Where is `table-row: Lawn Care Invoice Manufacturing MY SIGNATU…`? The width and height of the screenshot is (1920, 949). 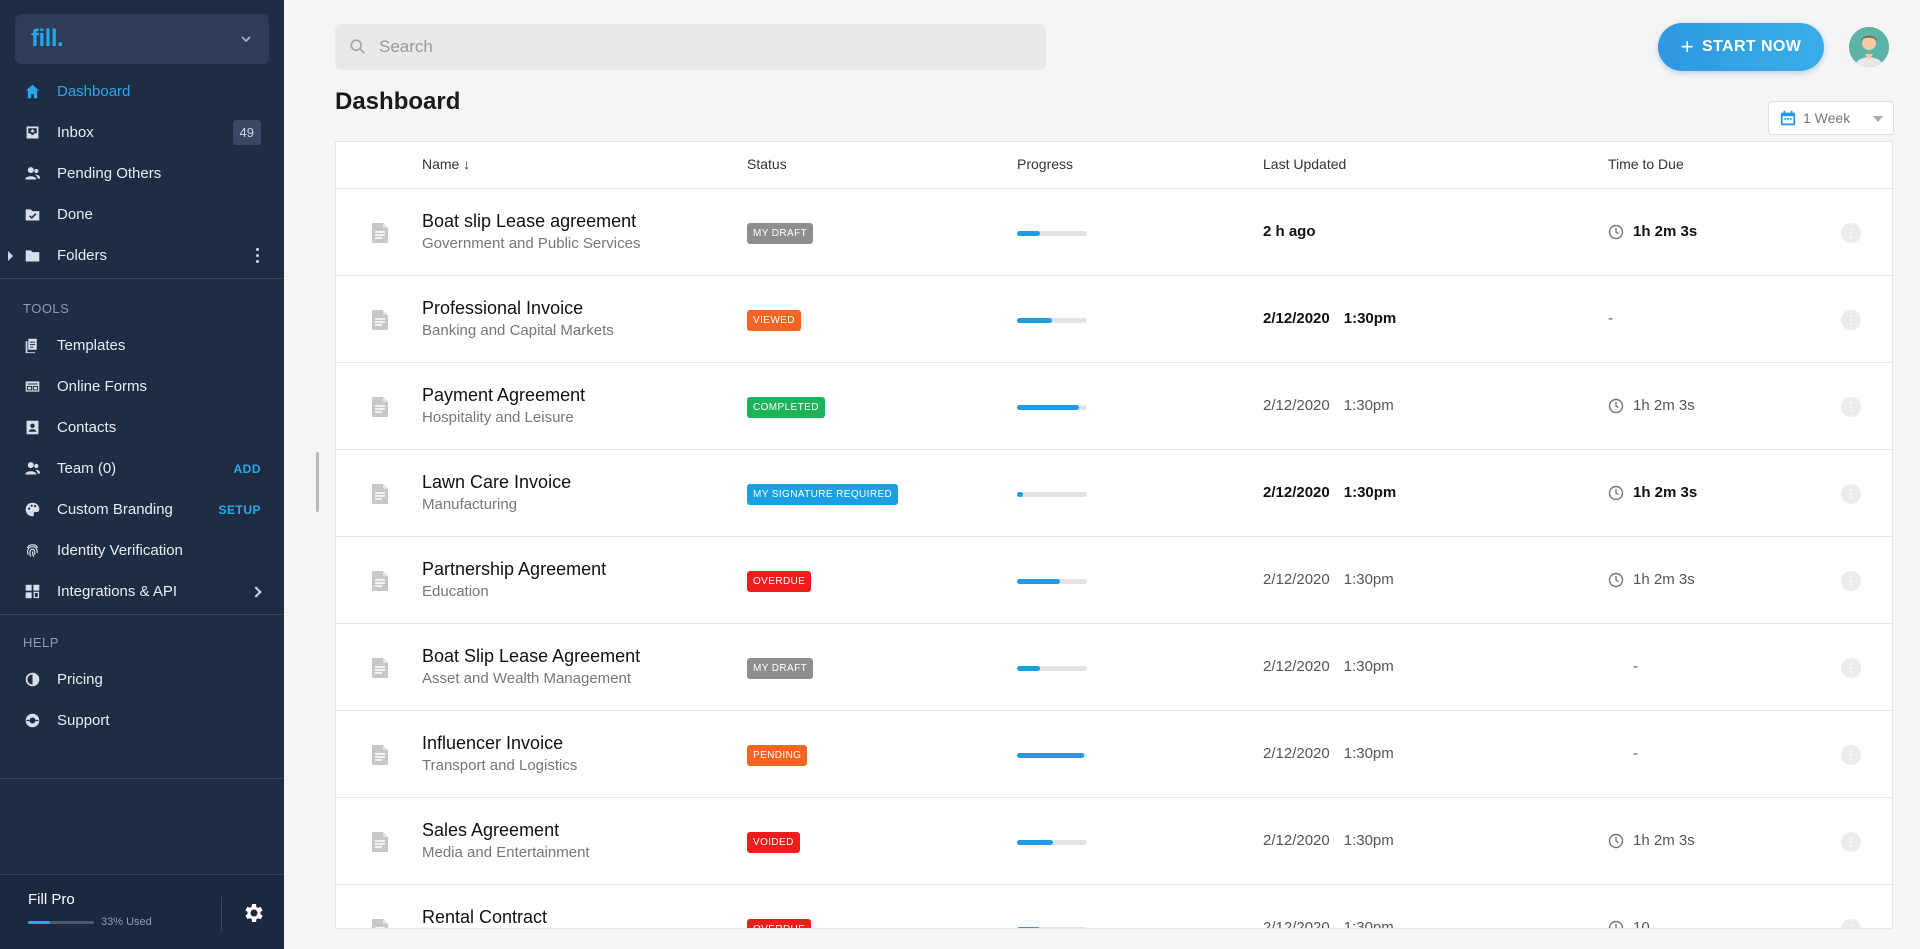 table-row: Lawn Care Invoice Manufacturing MY SIGNATU… is located at coordinates (1114, 493).